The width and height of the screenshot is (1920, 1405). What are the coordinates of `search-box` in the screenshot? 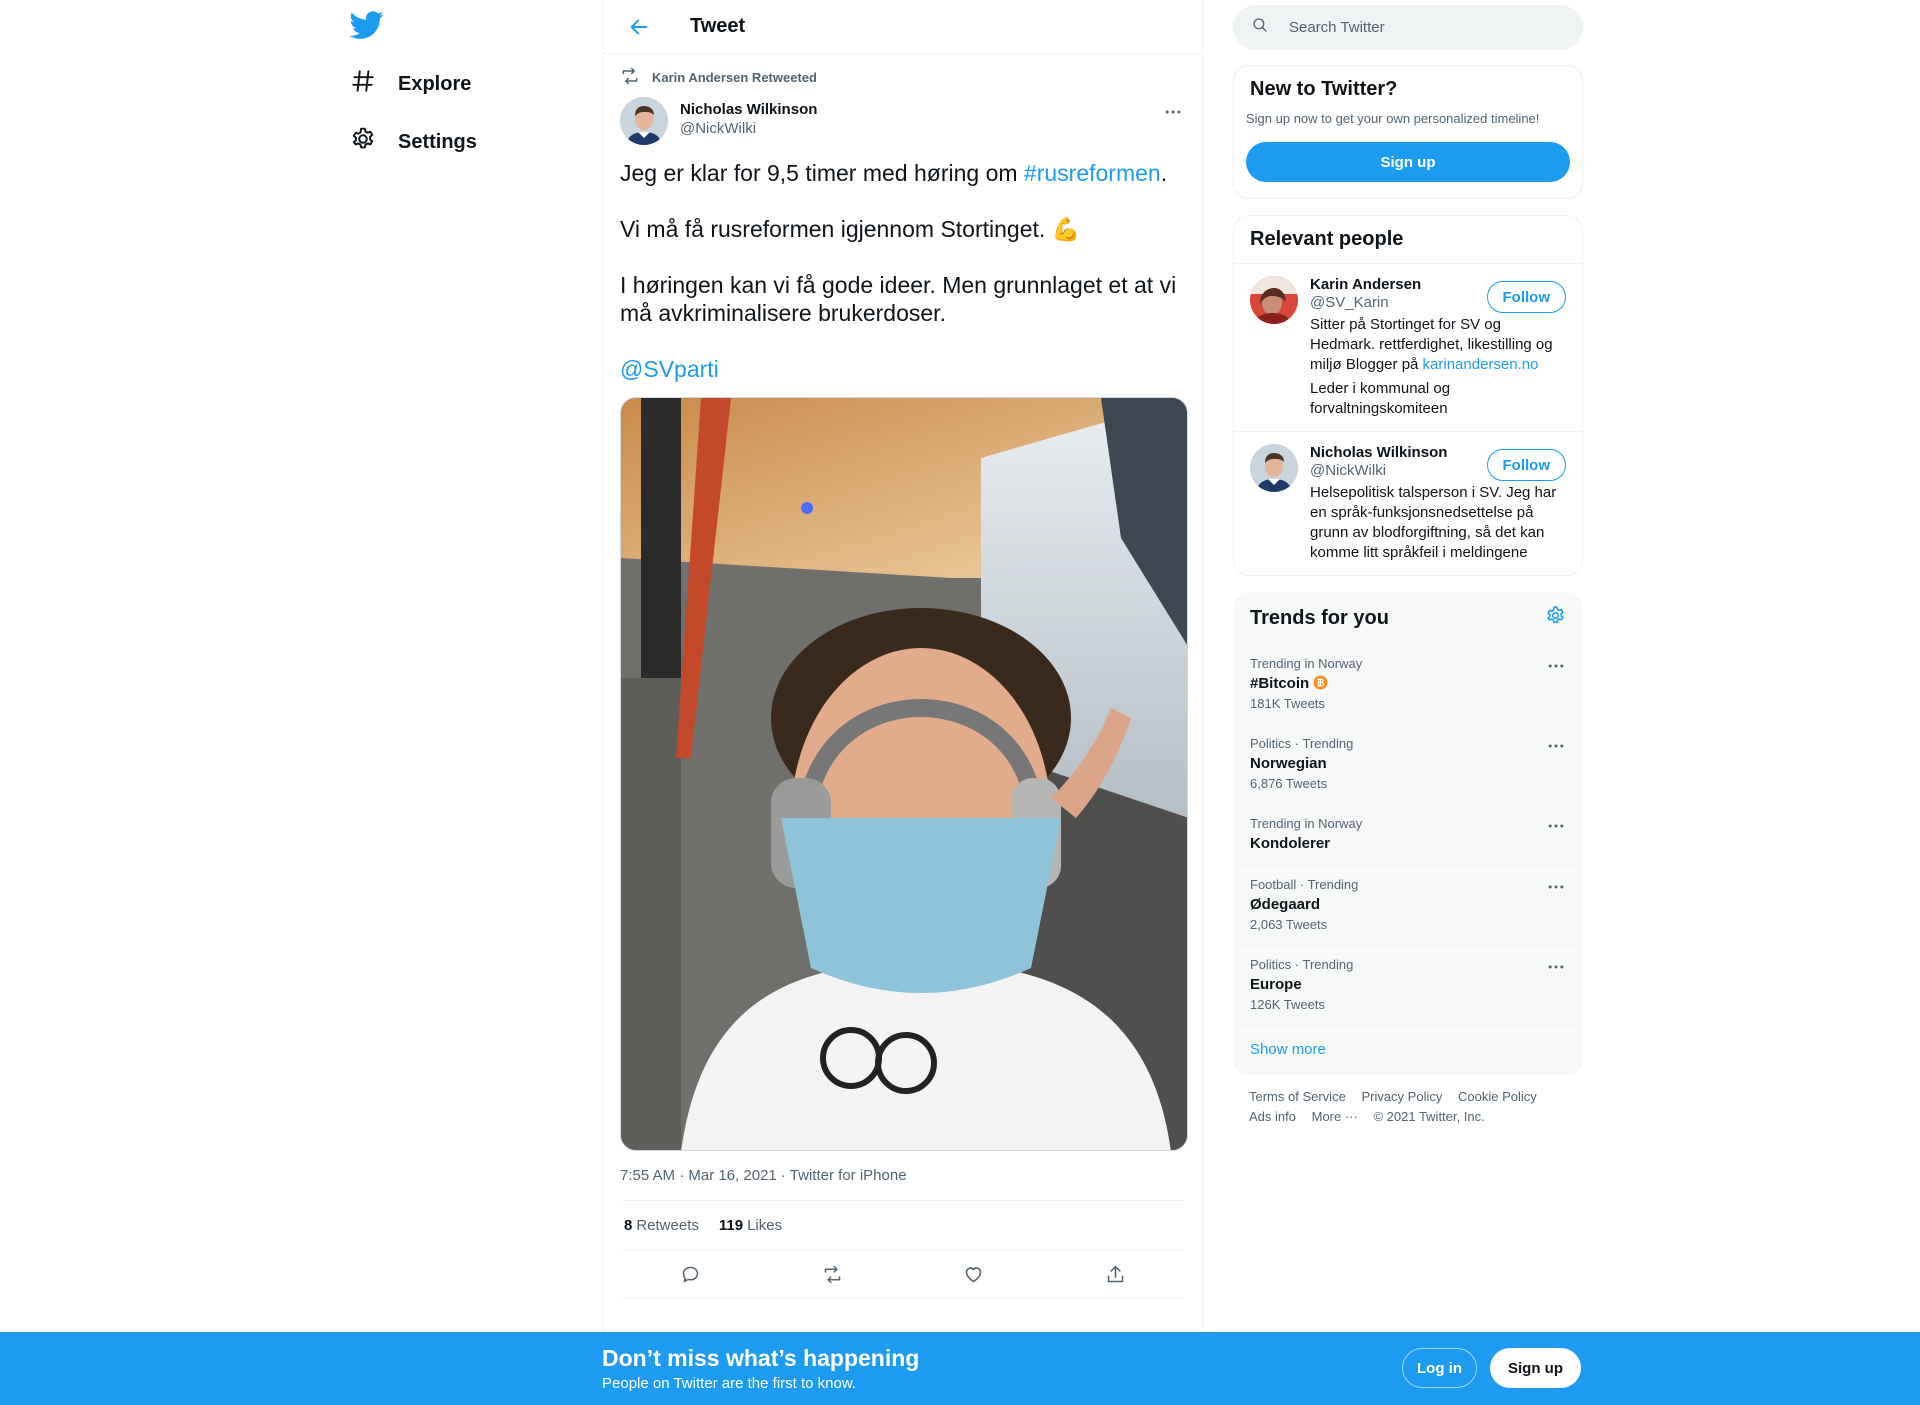 It's located at (1408, 27).